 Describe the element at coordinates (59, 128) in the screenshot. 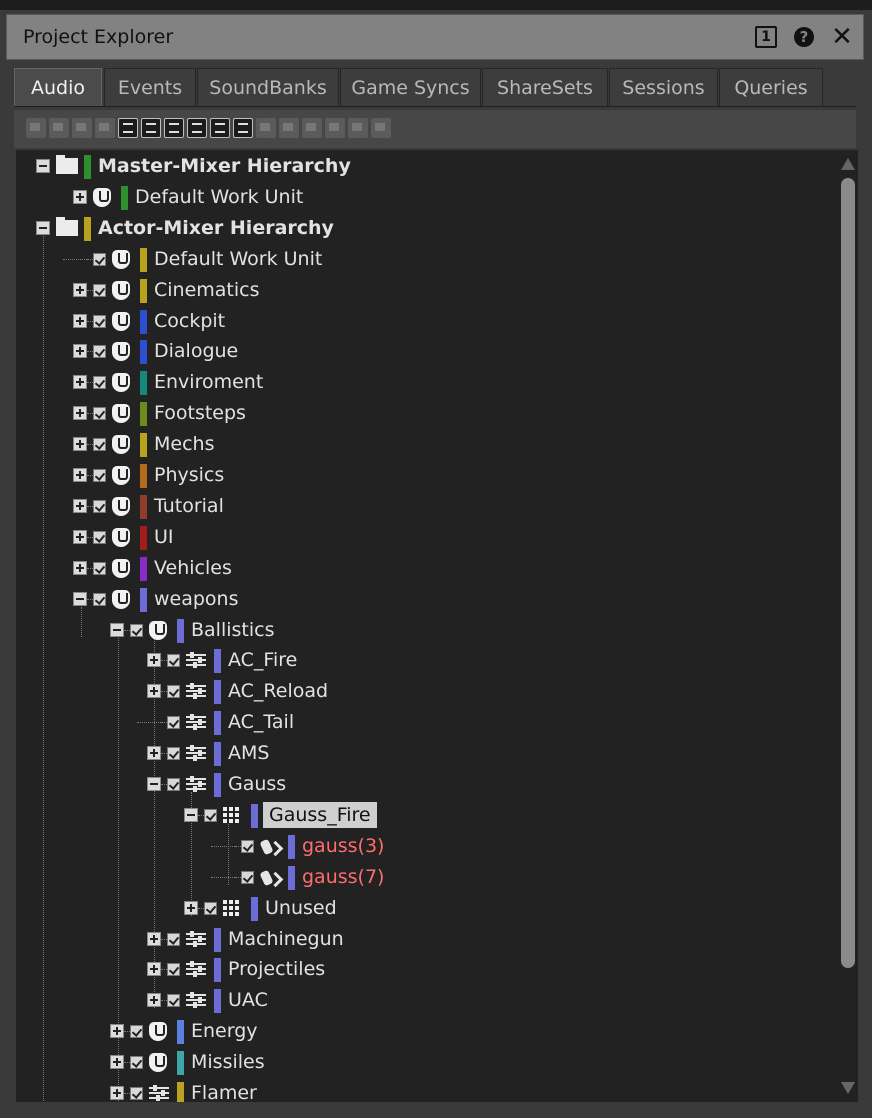

I see `new-folder-icon` at that location.